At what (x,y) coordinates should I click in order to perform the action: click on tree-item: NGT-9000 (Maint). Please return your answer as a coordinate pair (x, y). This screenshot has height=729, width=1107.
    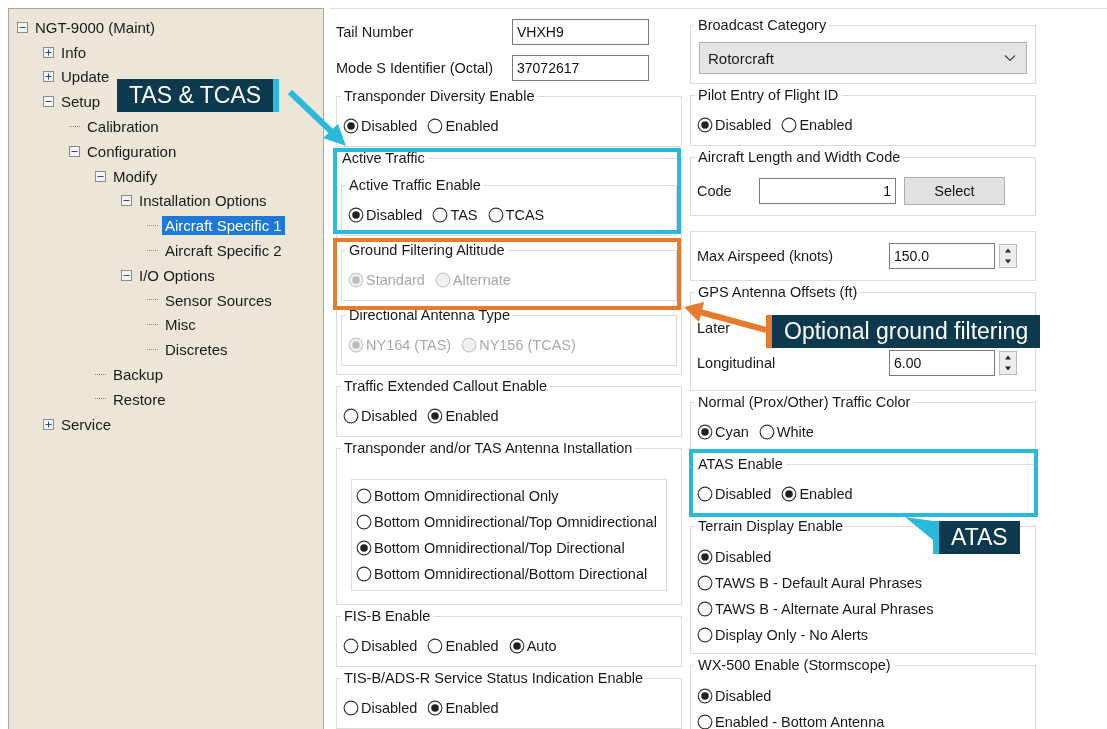
    Looking at the image, I should click on (95, 27).